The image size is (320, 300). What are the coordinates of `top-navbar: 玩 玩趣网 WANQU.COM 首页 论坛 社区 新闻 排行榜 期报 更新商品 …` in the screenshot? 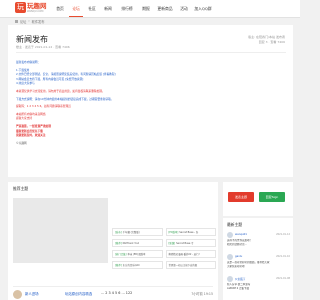 It's located at (150, 9).